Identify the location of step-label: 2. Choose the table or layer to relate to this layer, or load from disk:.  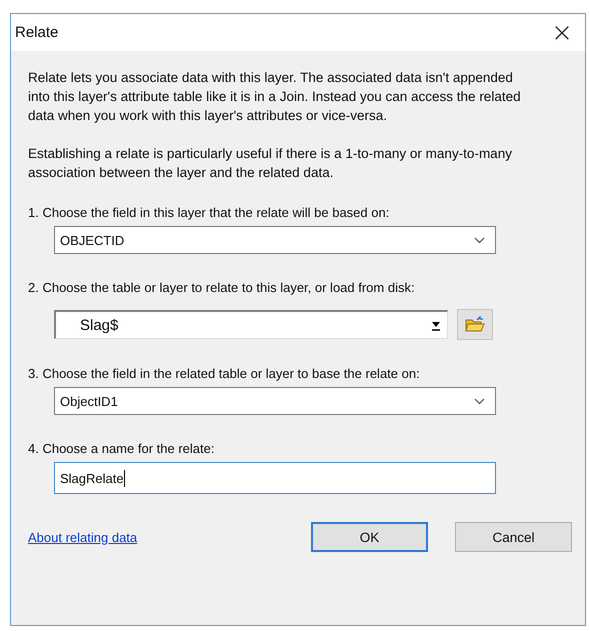
(222, 288).